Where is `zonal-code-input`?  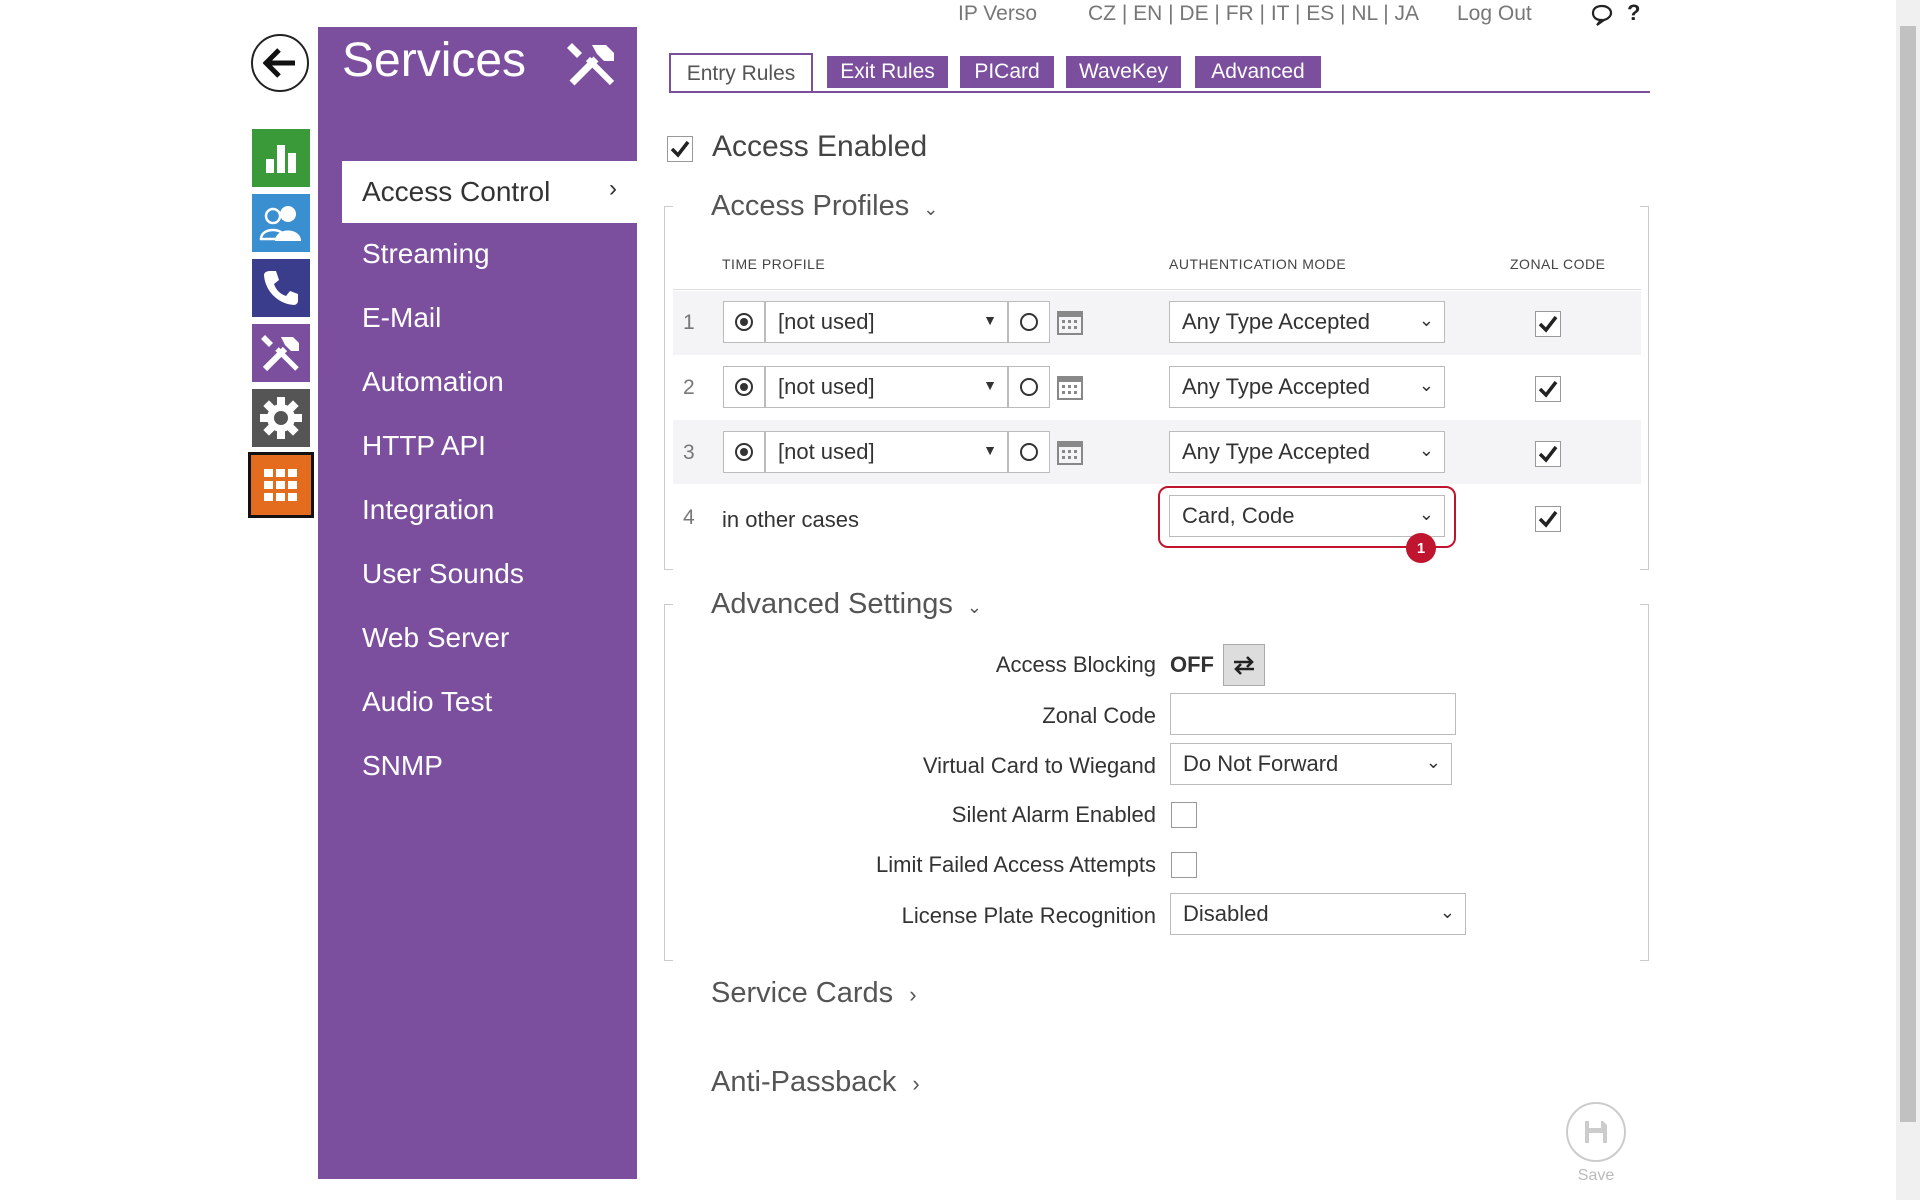
zonal-code-input is located at coordinates (1313, 714).